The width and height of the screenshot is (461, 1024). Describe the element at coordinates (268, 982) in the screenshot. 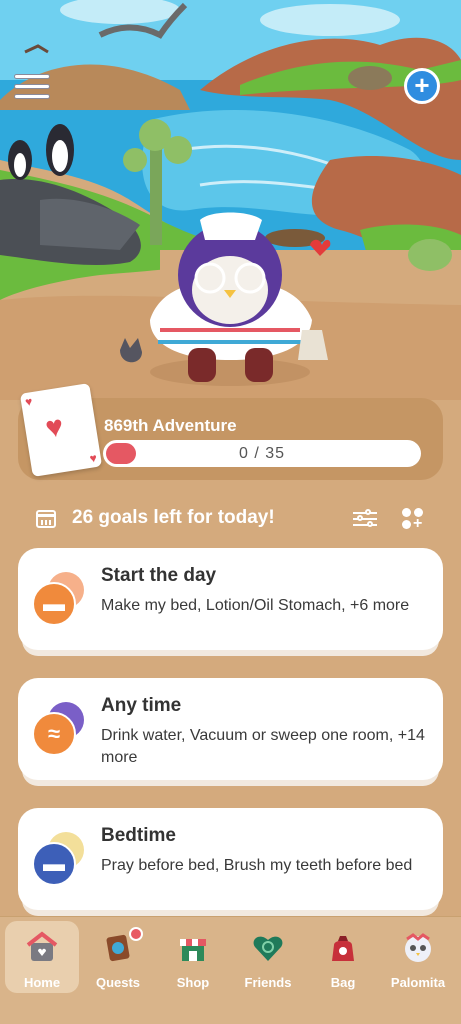

I see `nav-label: Friends` at that location.